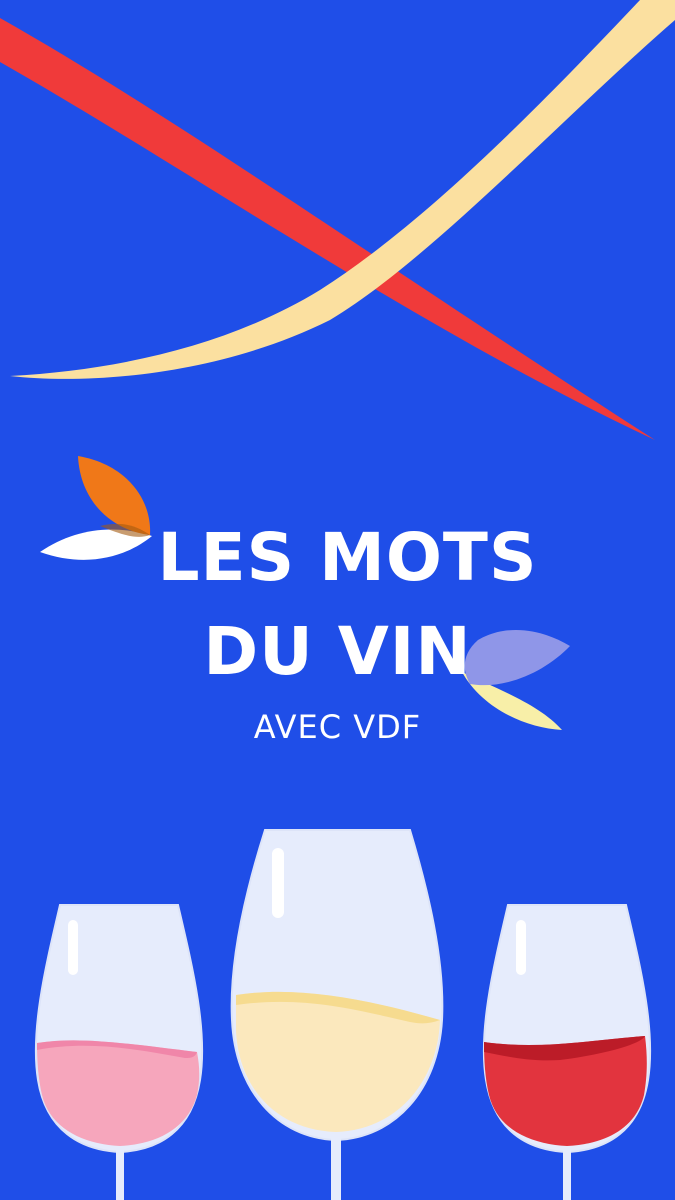  Describe the element at coordinates (347, 557) in the screenshot. I see `title-line-1: LES MOTS` at that location.